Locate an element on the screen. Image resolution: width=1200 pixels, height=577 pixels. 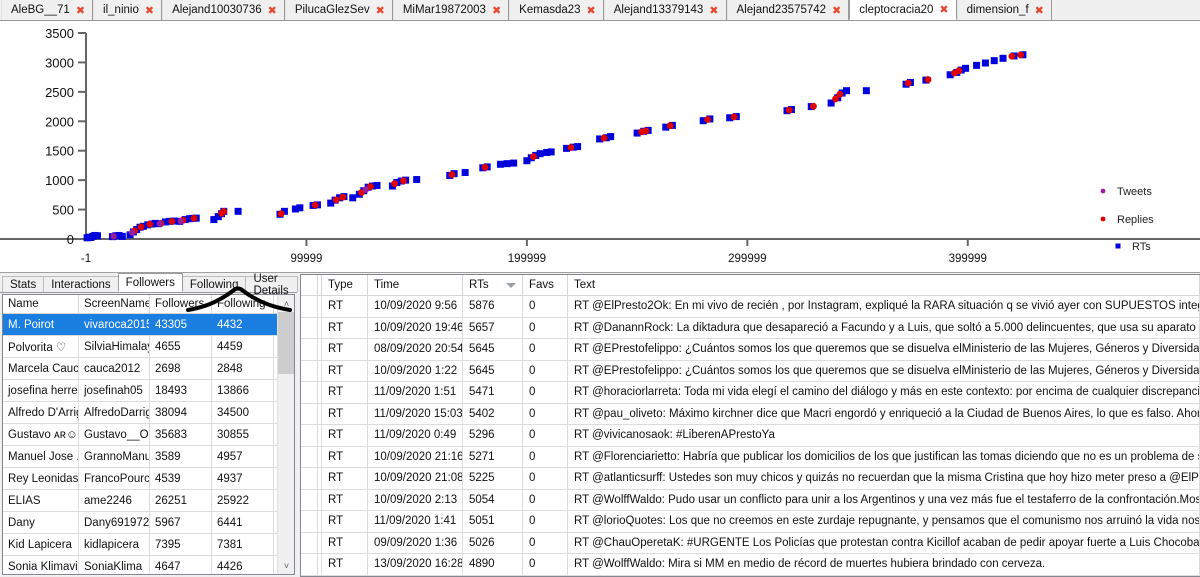
legend-label: RTs is located at coordinates (1141, 247).